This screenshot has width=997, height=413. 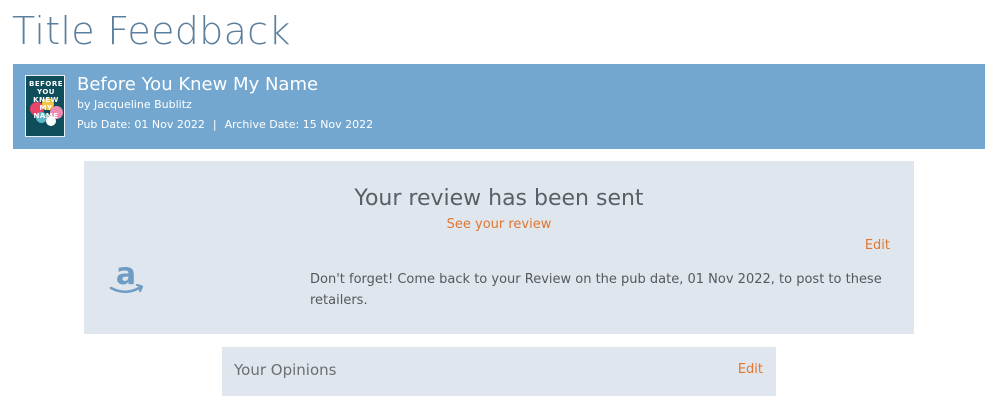 What do you see at coordinates (499, 225) in the screenshot?
I see `see-your-review-link: See your review` at bounding box center [499, 225].